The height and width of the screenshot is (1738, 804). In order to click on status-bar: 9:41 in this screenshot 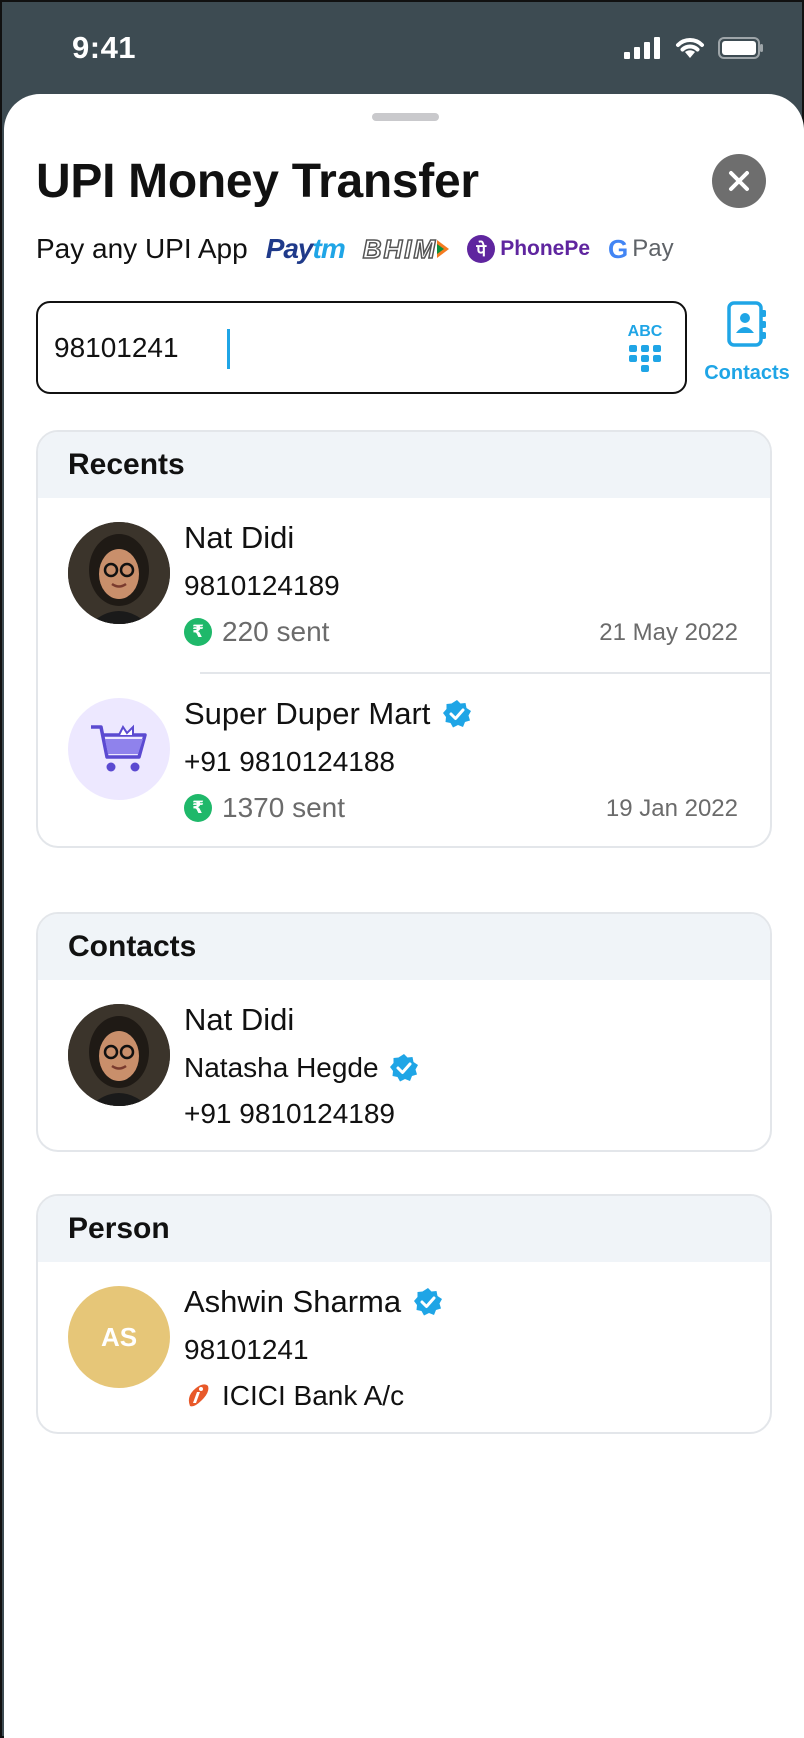, I will do `click(402, 48)`.